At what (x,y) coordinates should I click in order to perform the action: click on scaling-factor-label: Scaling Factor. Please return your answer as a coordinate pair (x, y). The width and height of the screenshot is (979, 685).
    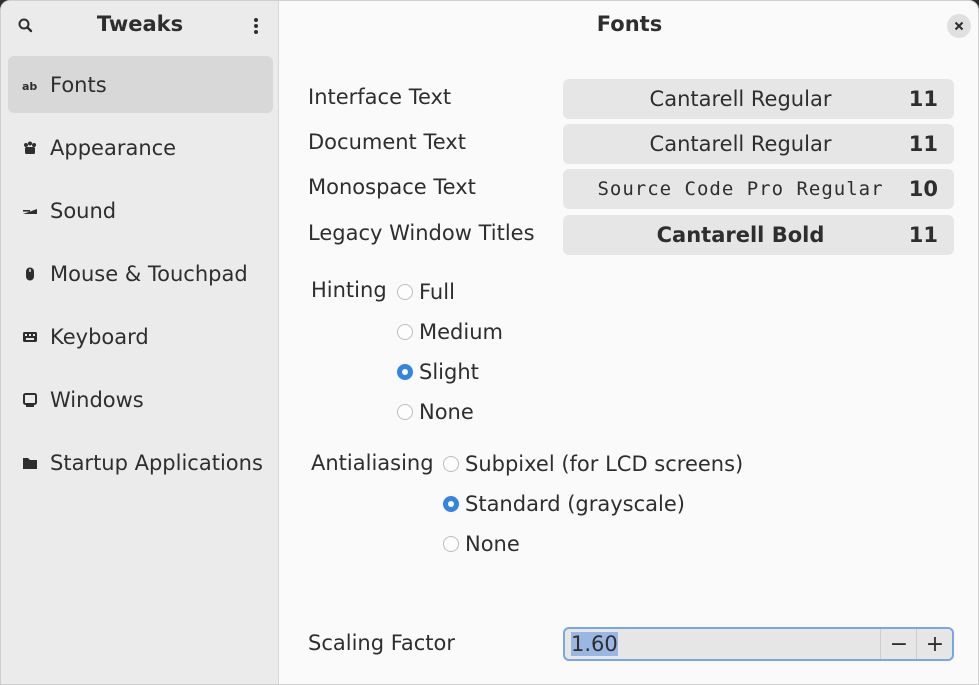
    Looking at the image, I should click on (382, 643).